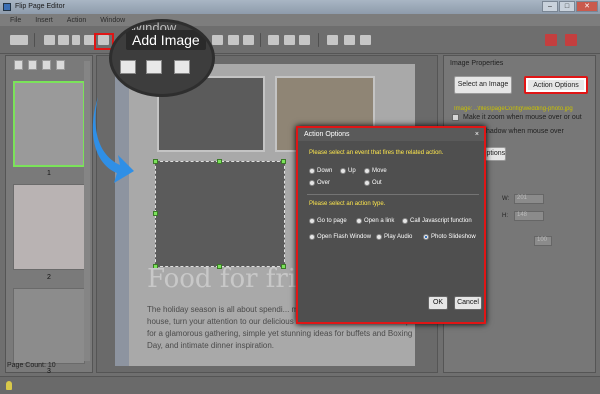  I want to click on action-options-button: Action Options, so click(556, 85).